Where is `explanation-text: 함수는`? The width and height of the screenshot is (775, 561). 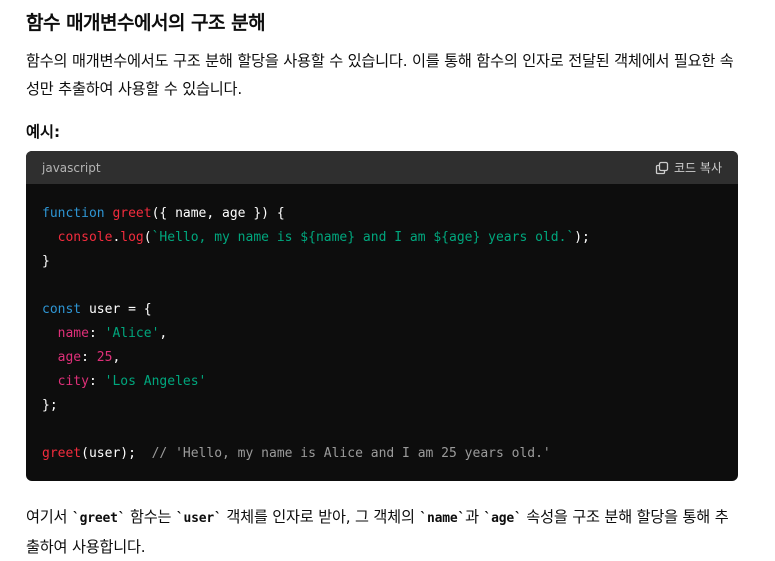 explanation-text: 함수는 is located at coordinates (150, 517).